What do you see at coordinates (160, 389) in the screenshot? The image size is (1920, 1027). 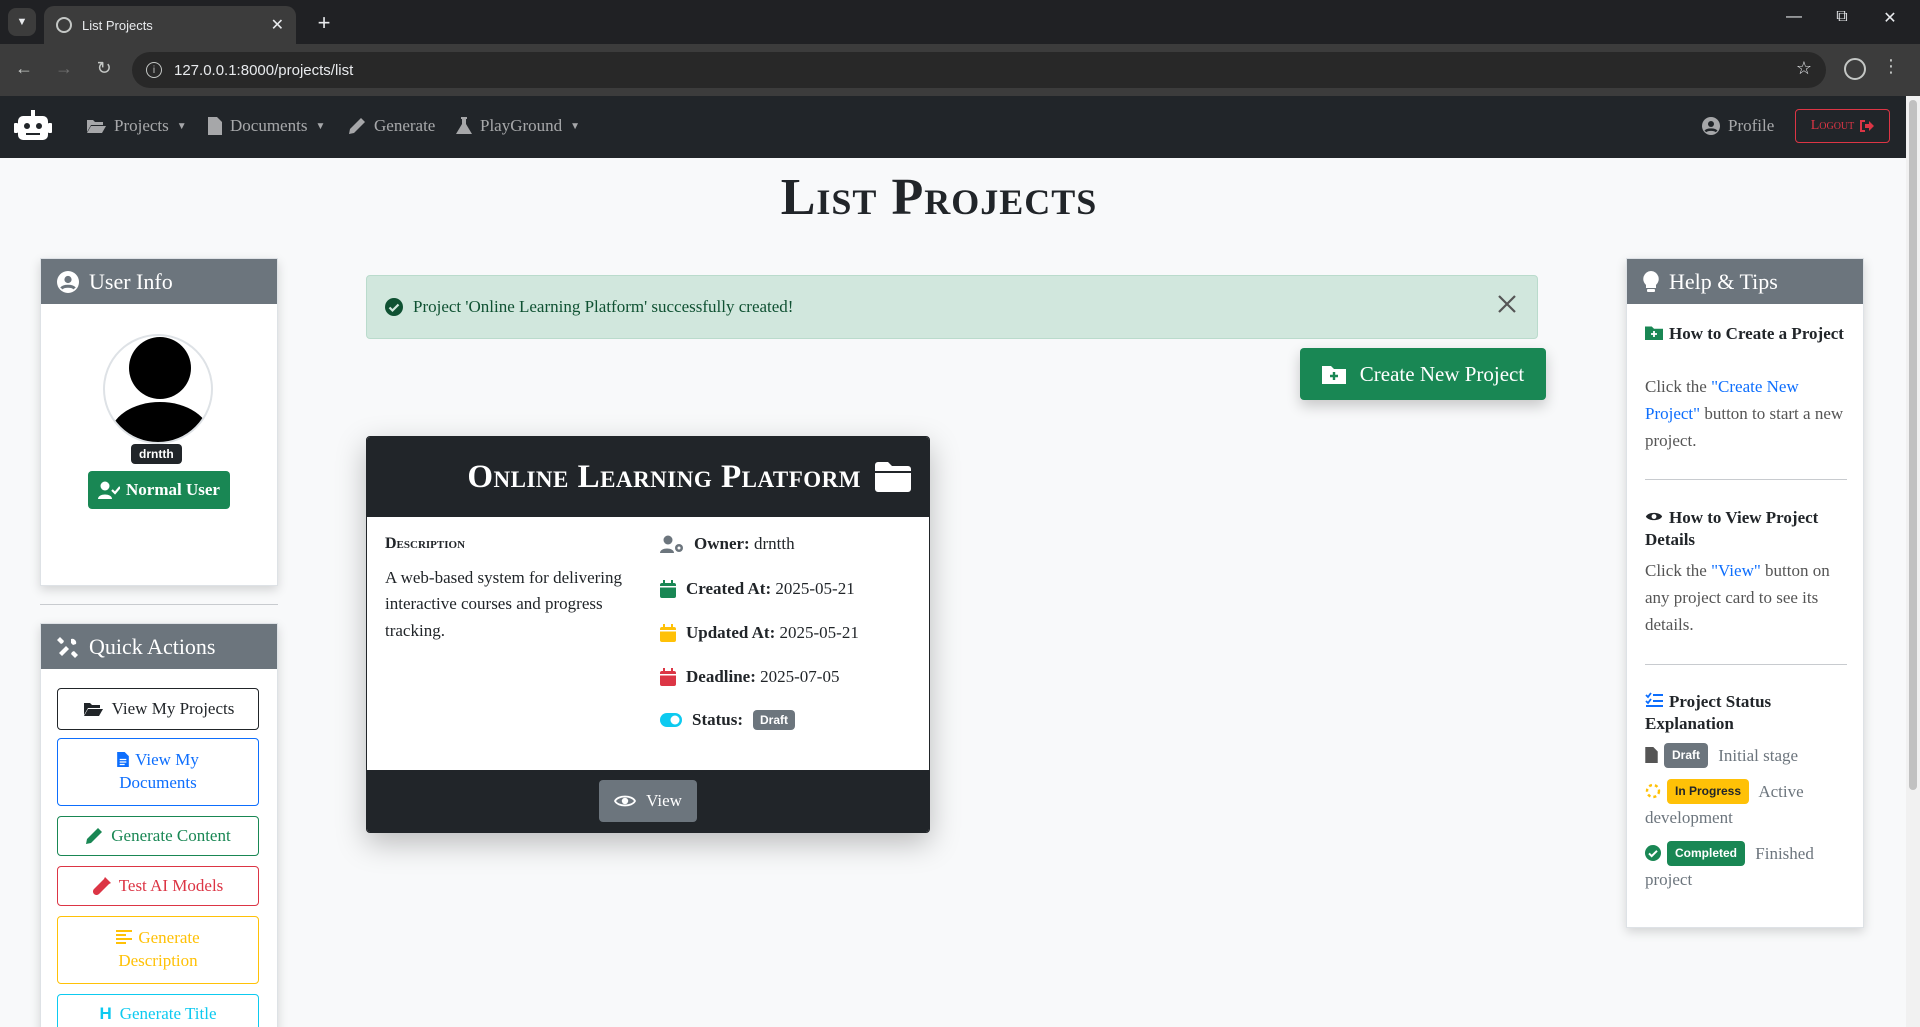 I see `user-avatar-icon` at bounding box center [160, 389].